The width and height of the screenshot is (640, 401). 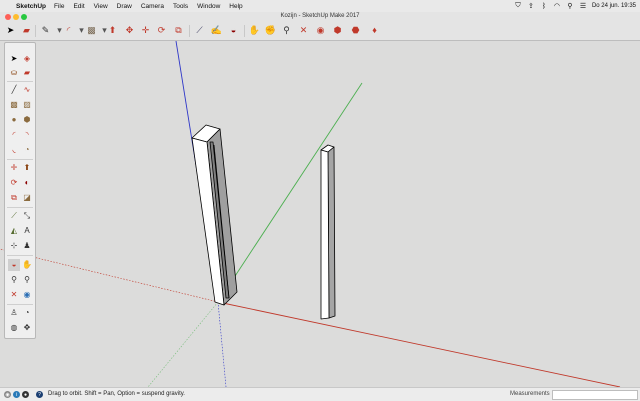 I want to click on ruby-icon: ♦, so click(x=374, y=30).